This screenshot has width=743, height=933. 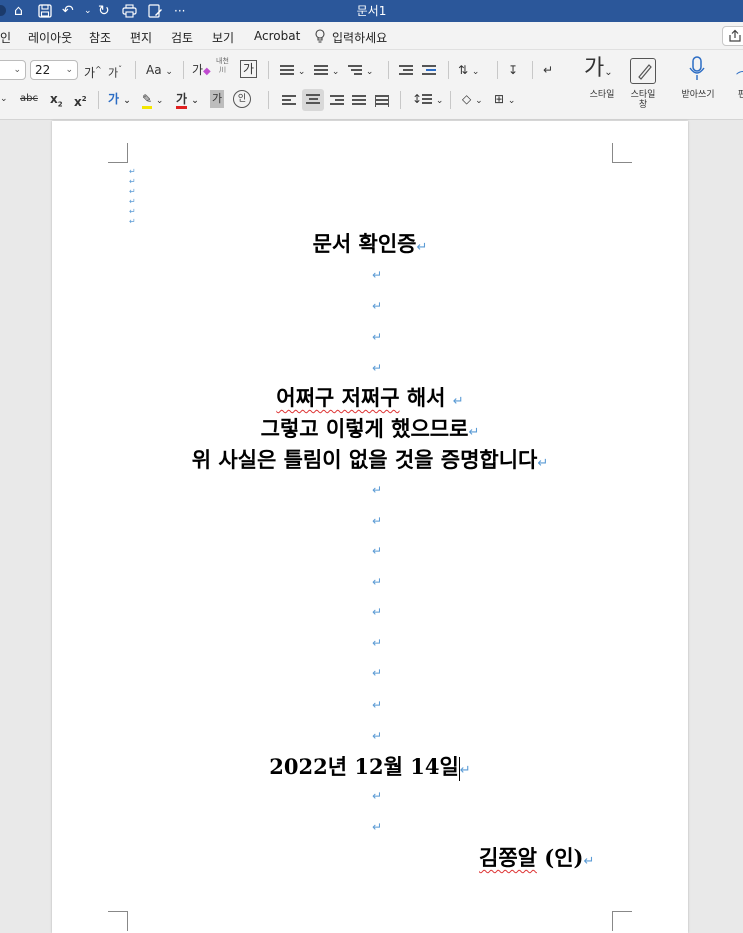 I want to click on crop-mark-top-left, so click(x=118, y=153).